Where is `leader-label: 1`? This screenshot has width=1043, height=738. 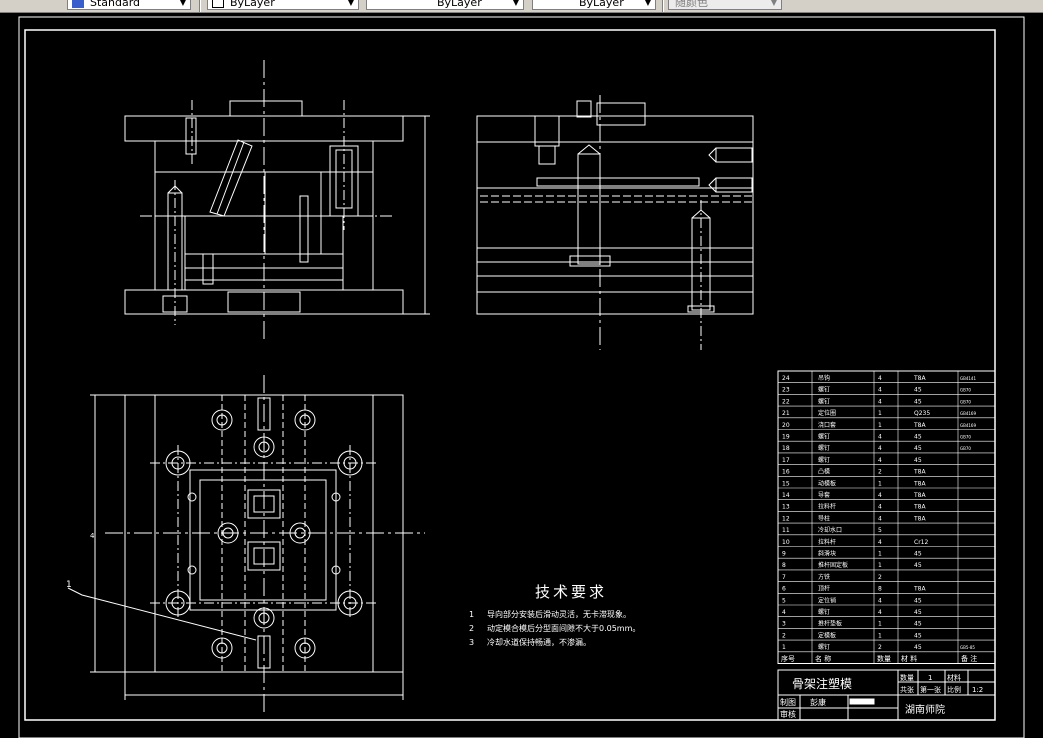 leader-label: 1 is located at coordinates (69, 585).